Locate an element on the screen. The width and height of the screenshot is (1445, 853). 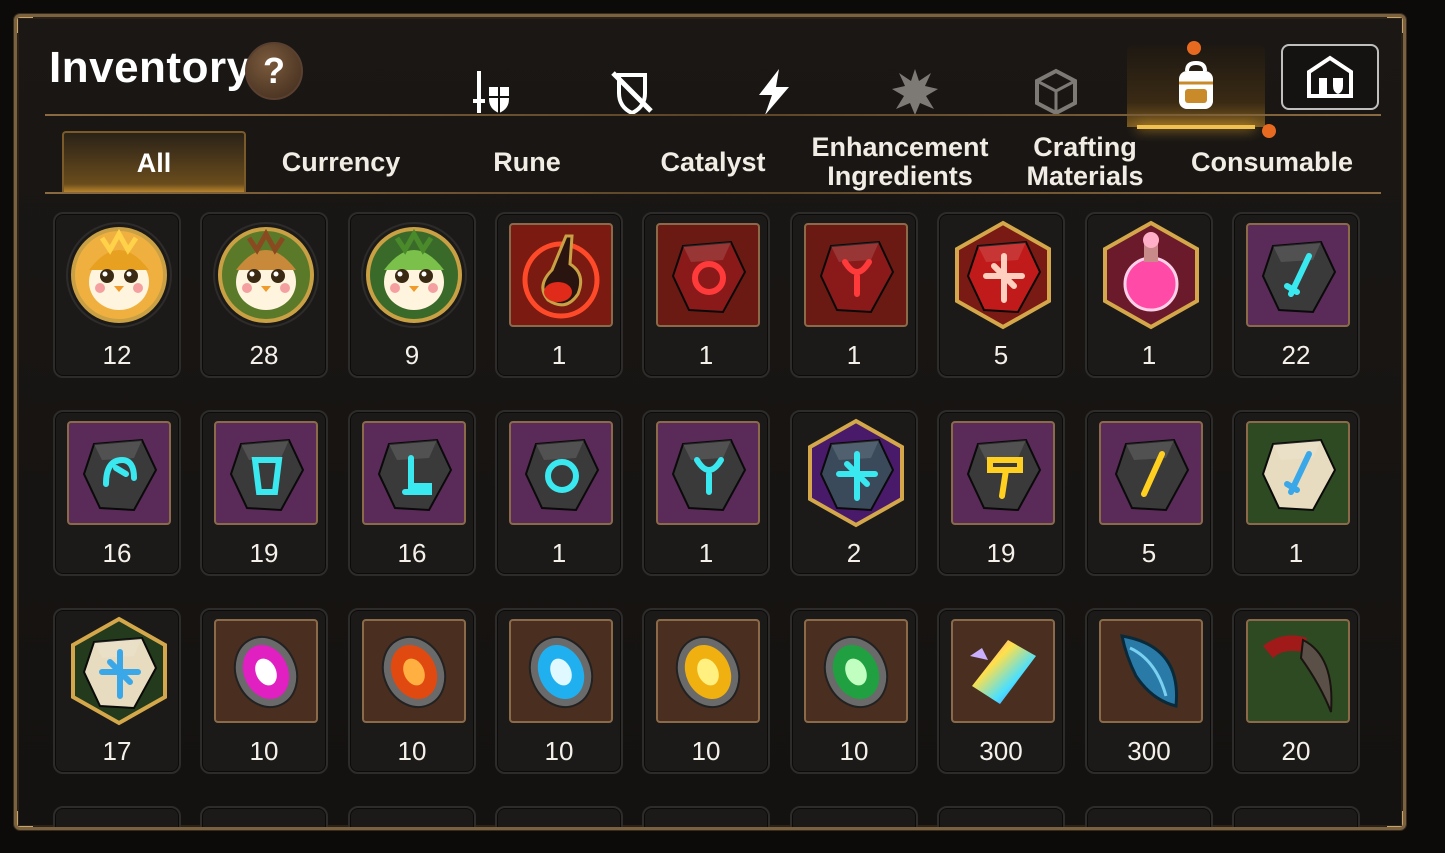
subtab-label: Currency is located at coordinates (341, 161).